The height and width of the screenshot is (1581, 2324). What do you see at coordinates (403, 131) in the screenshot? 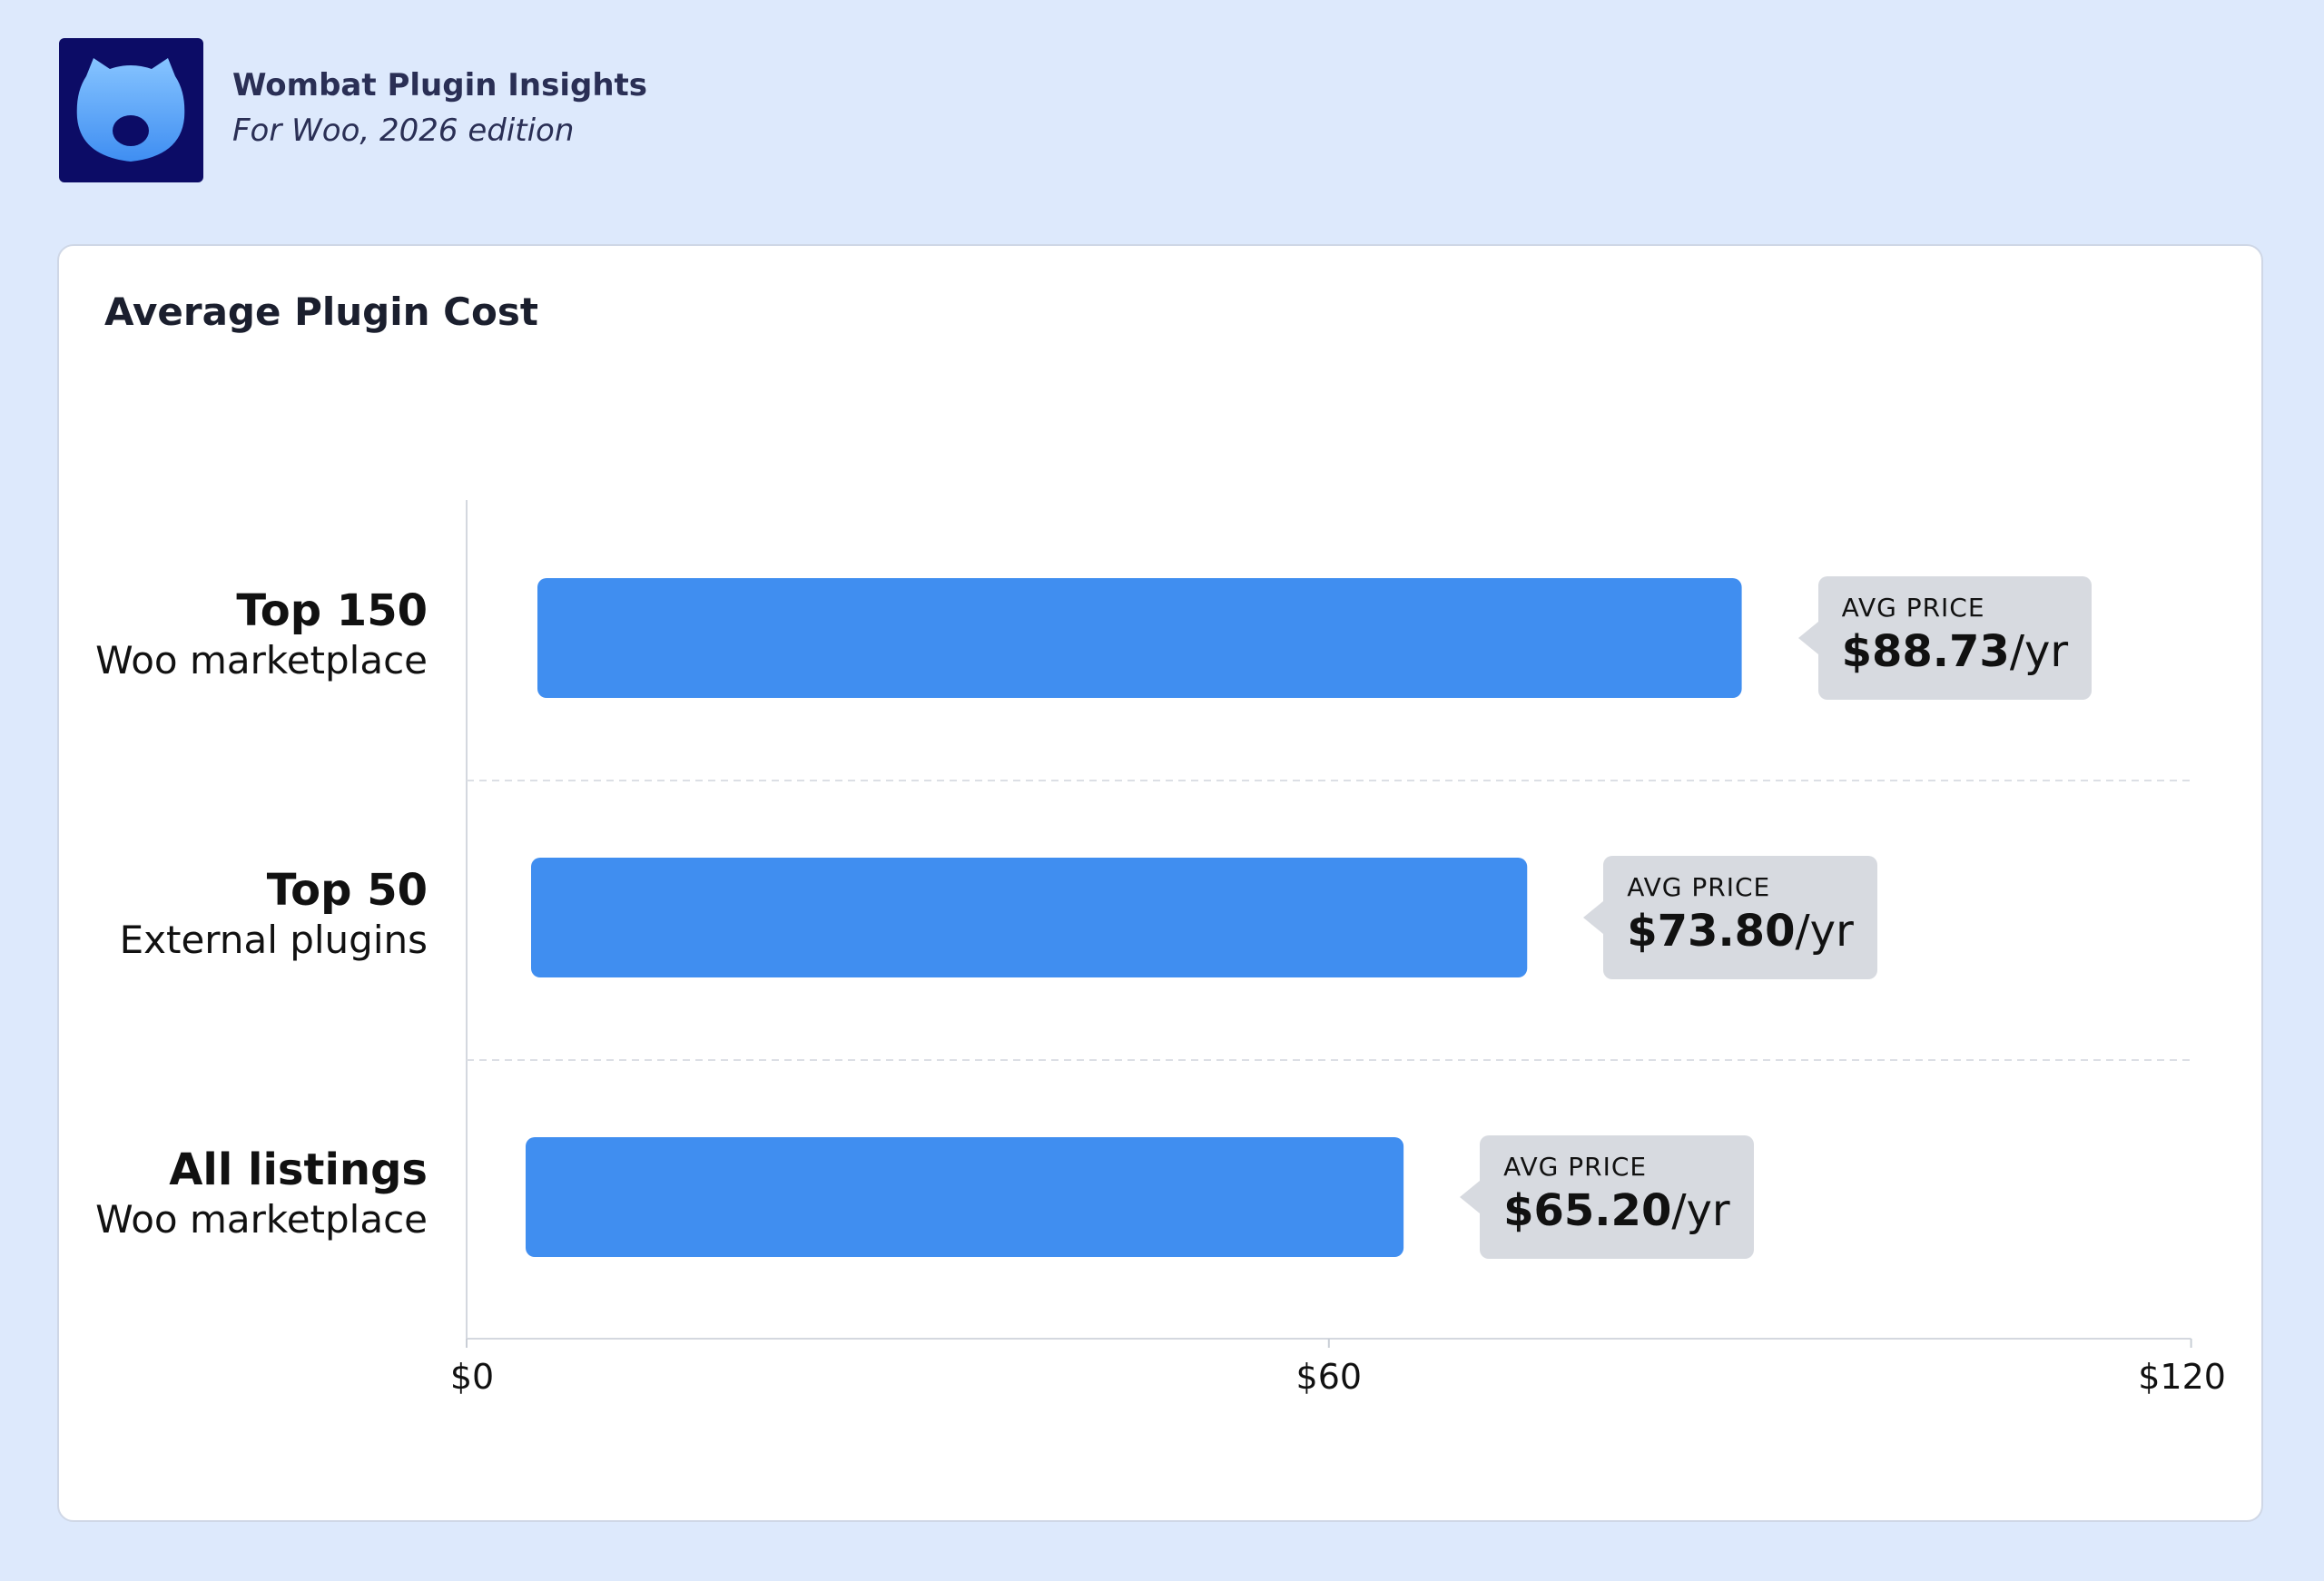
I see `brand-subtitle: For Woo, 2026 edition` at bounding box center [403, 131].